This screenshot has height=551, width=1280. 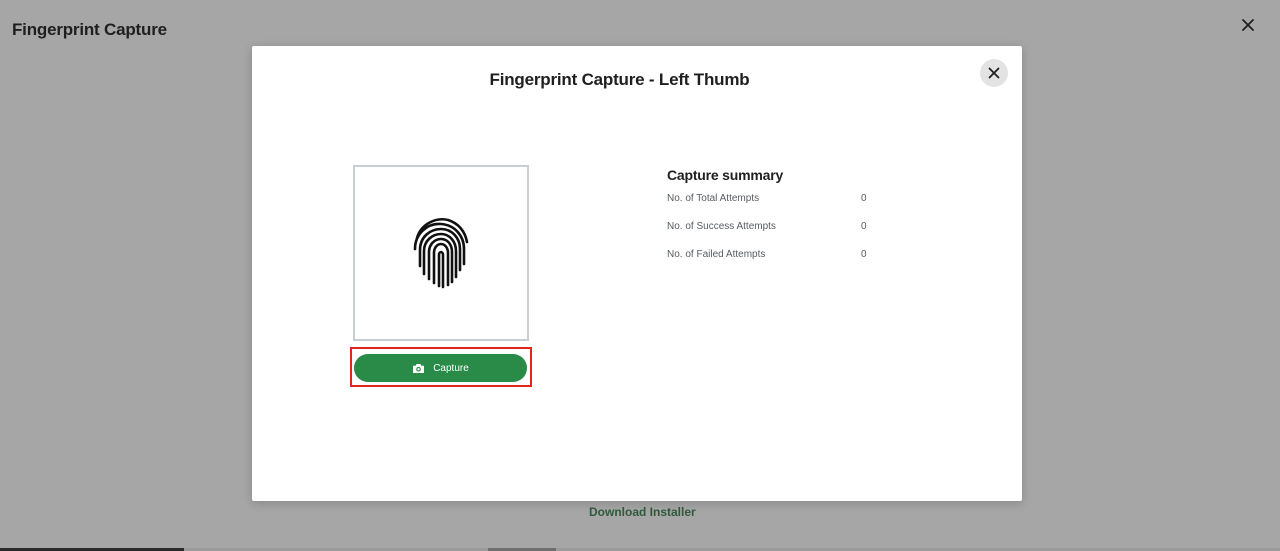 I want to click on capture-button-label: Capture, so click(x=451, y=368).